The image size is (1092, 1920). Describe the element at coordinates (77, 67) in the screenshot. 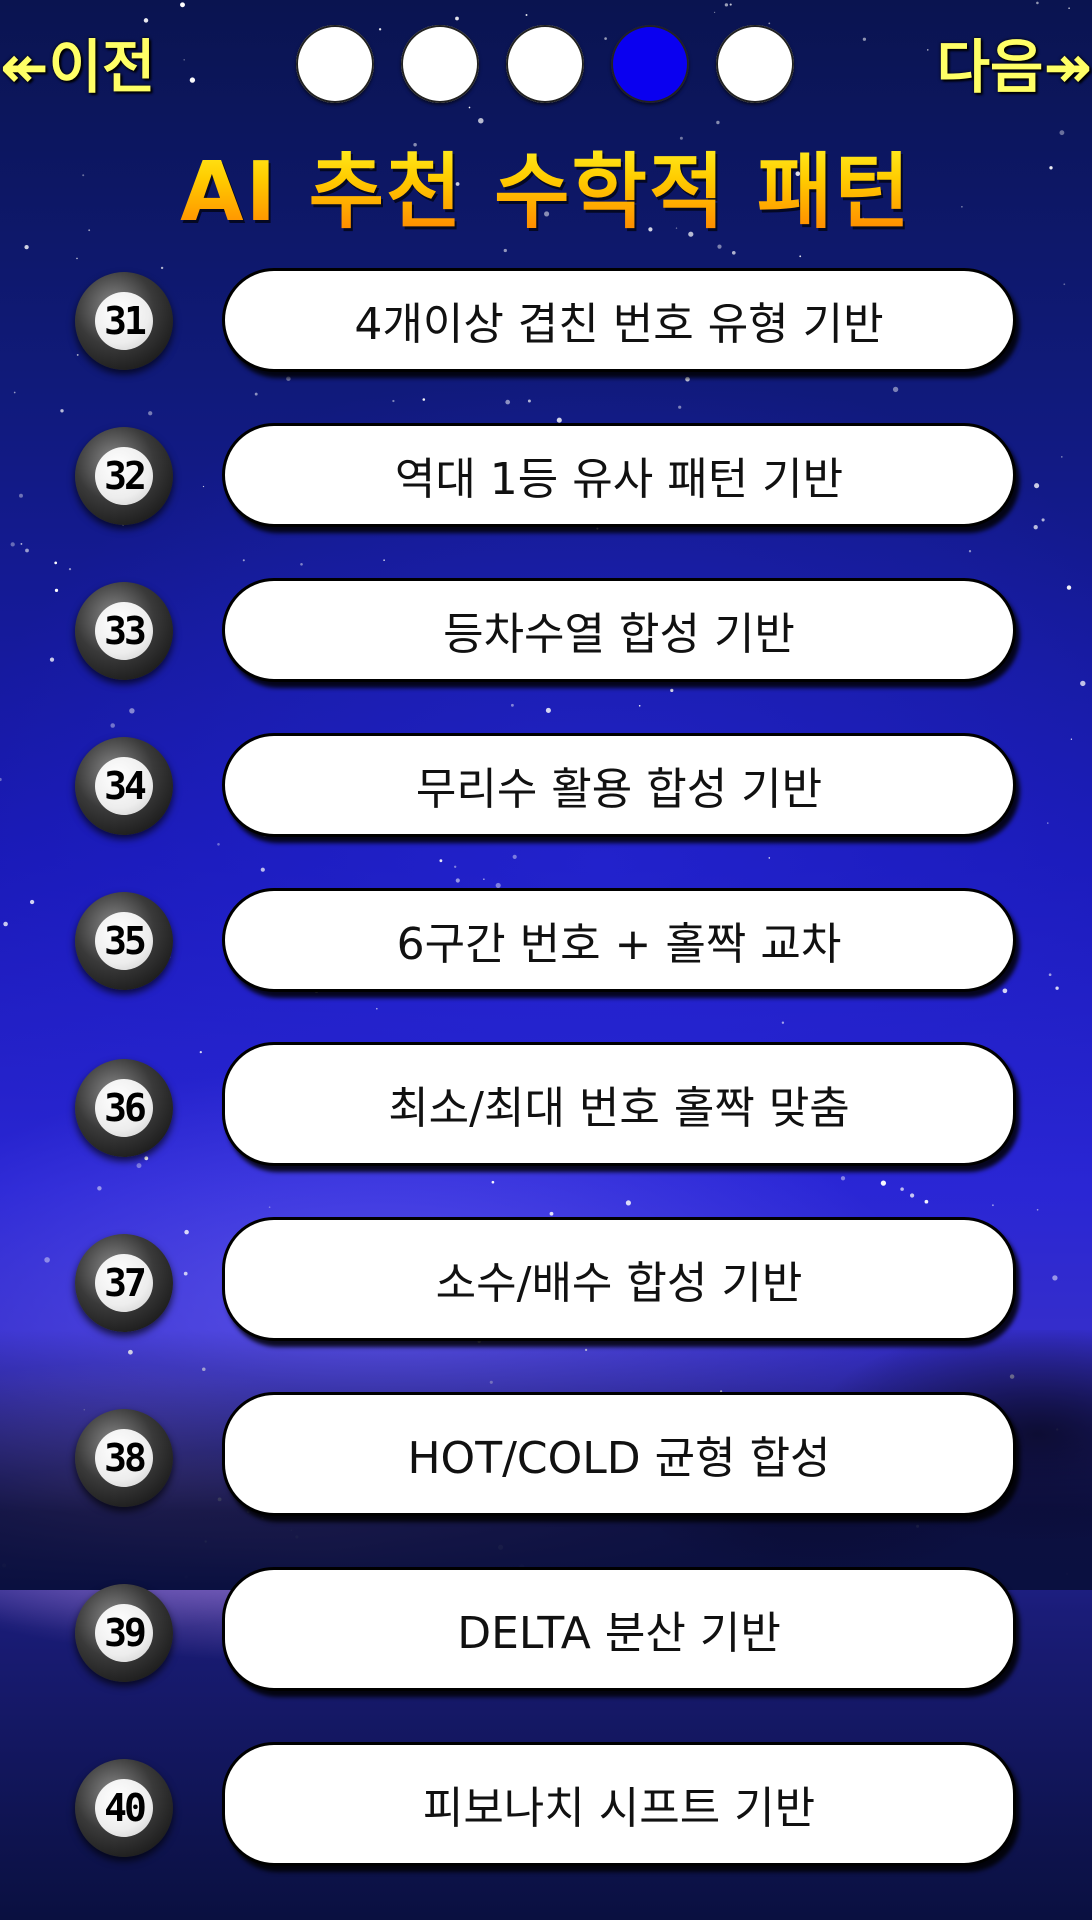

I see `prev-button: ↞이전` at that location.